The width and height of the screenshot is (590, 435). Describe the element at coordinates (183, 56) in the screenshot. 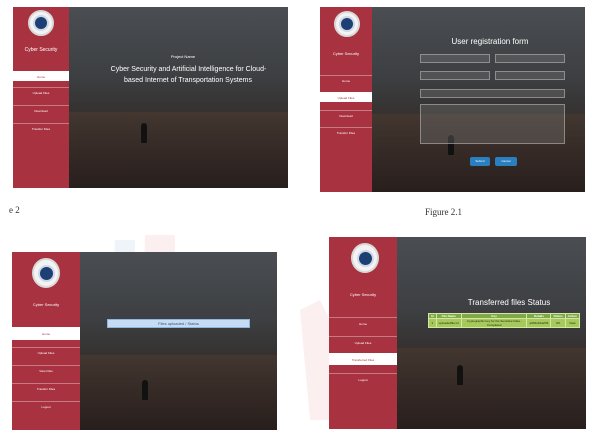

I see `project-label: Project Name` at that location.